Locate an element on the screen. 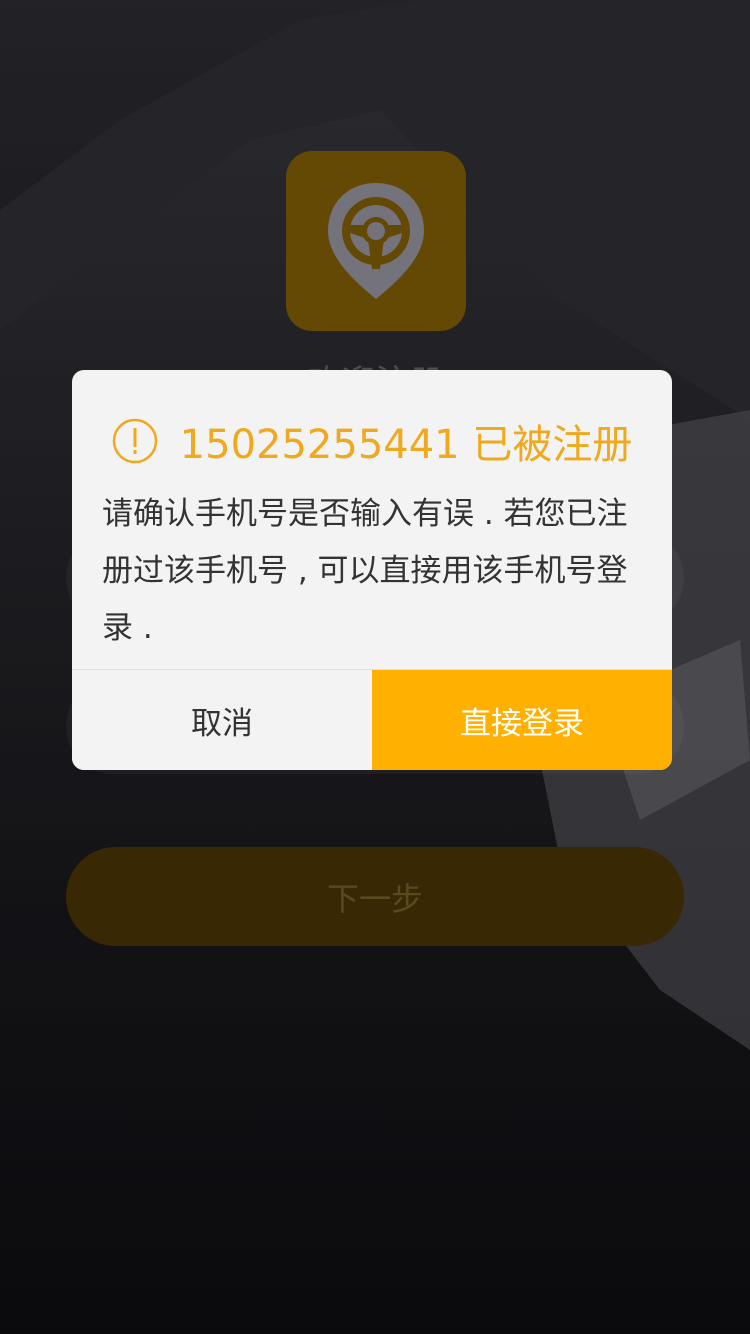 The image size is (750, 1334). dialog-title: 15025255441 已被注册 is located at coordinates (406, 445).